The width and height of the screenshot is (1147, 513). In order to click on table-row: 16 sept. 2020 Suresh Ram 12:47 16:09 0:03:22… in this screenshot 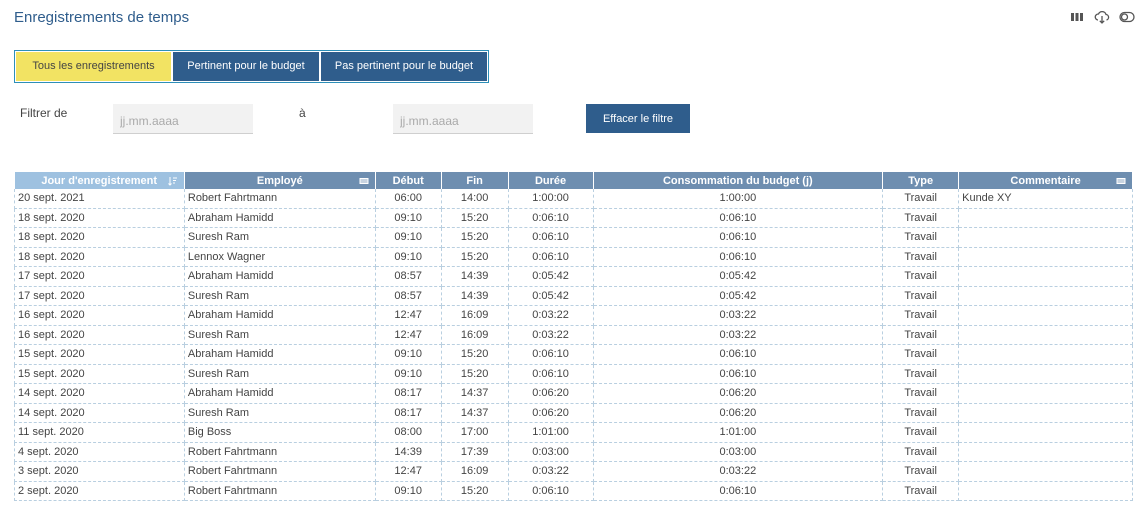, I will do `click(573, 335)`.